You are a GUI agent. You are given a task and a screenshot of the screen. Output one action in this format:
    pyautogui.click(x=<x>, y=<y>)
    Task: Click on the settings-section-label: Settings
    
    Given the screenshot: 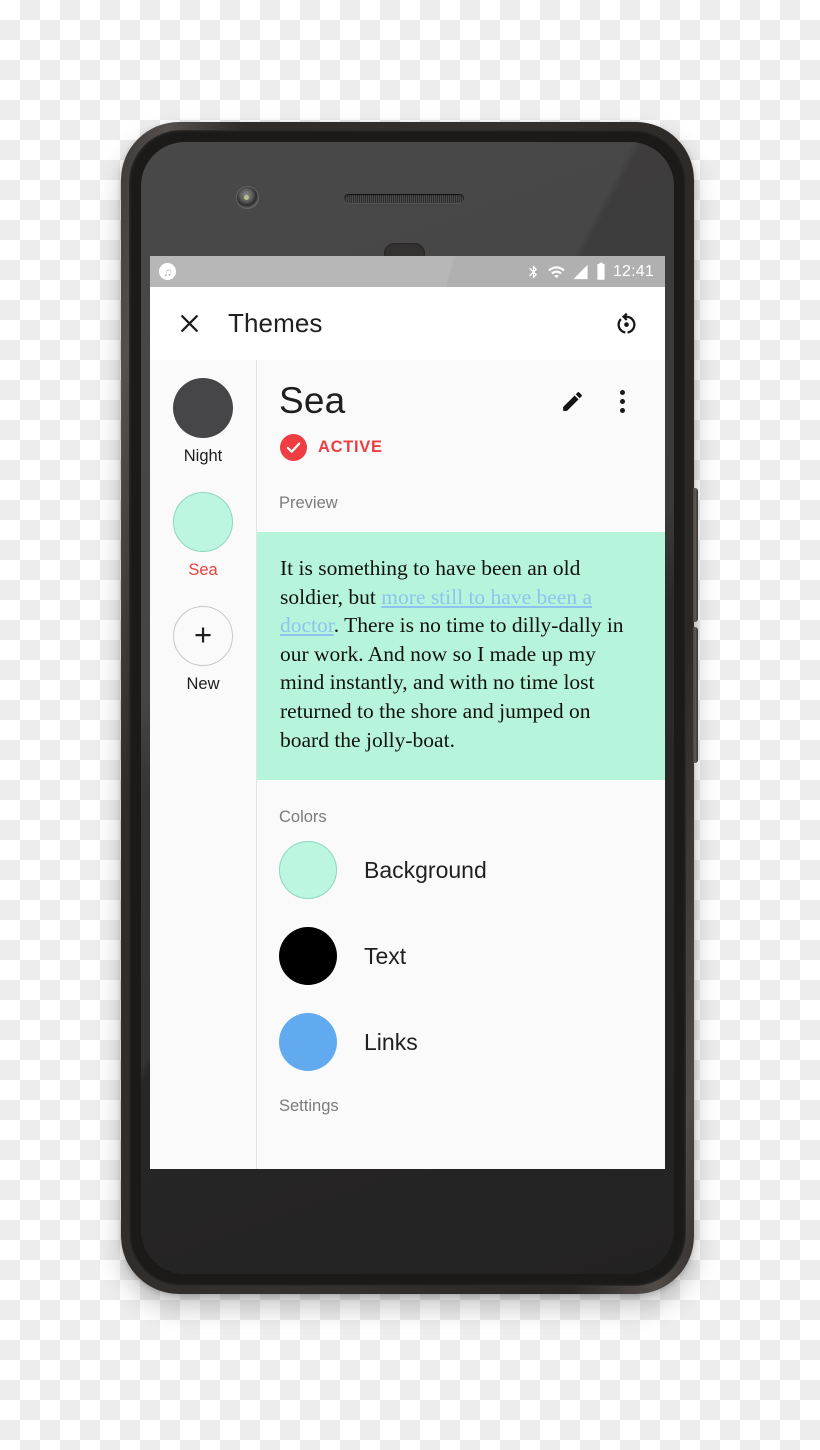 What is the action you would take?
    pyautogui.click(x=309, y=1106)
    